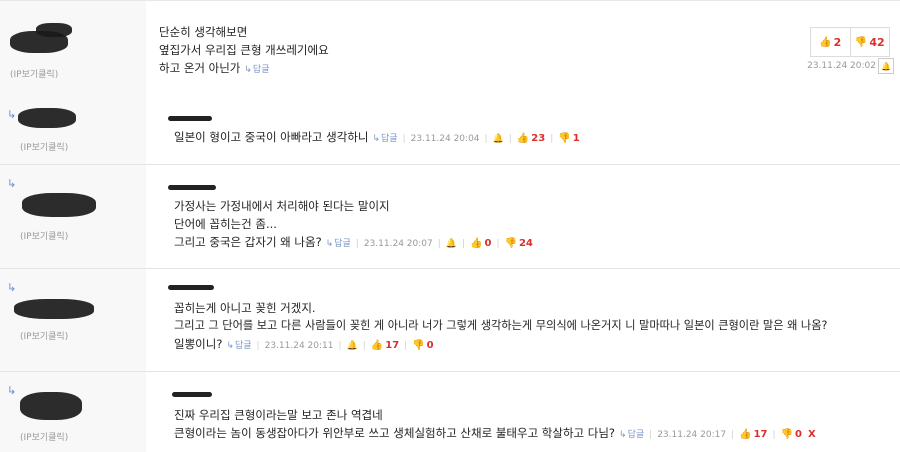 This screenshot has width=900, height=452. Describe the element at coordinates (203, 32) in the screenshot. I see `comment-line: 단순히 생각해보면` at that location.